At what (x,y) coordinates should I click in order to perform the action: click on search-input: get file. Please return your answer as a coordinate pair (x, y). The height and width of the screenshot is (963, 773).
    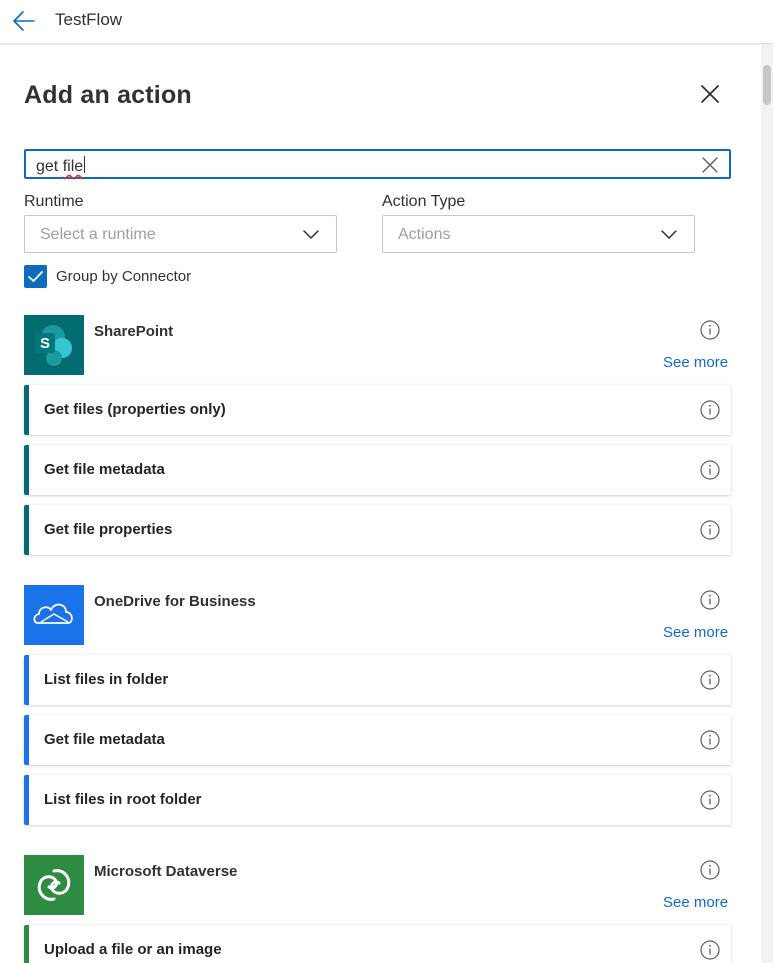
    Looking at the image, I should click on (377, 164).